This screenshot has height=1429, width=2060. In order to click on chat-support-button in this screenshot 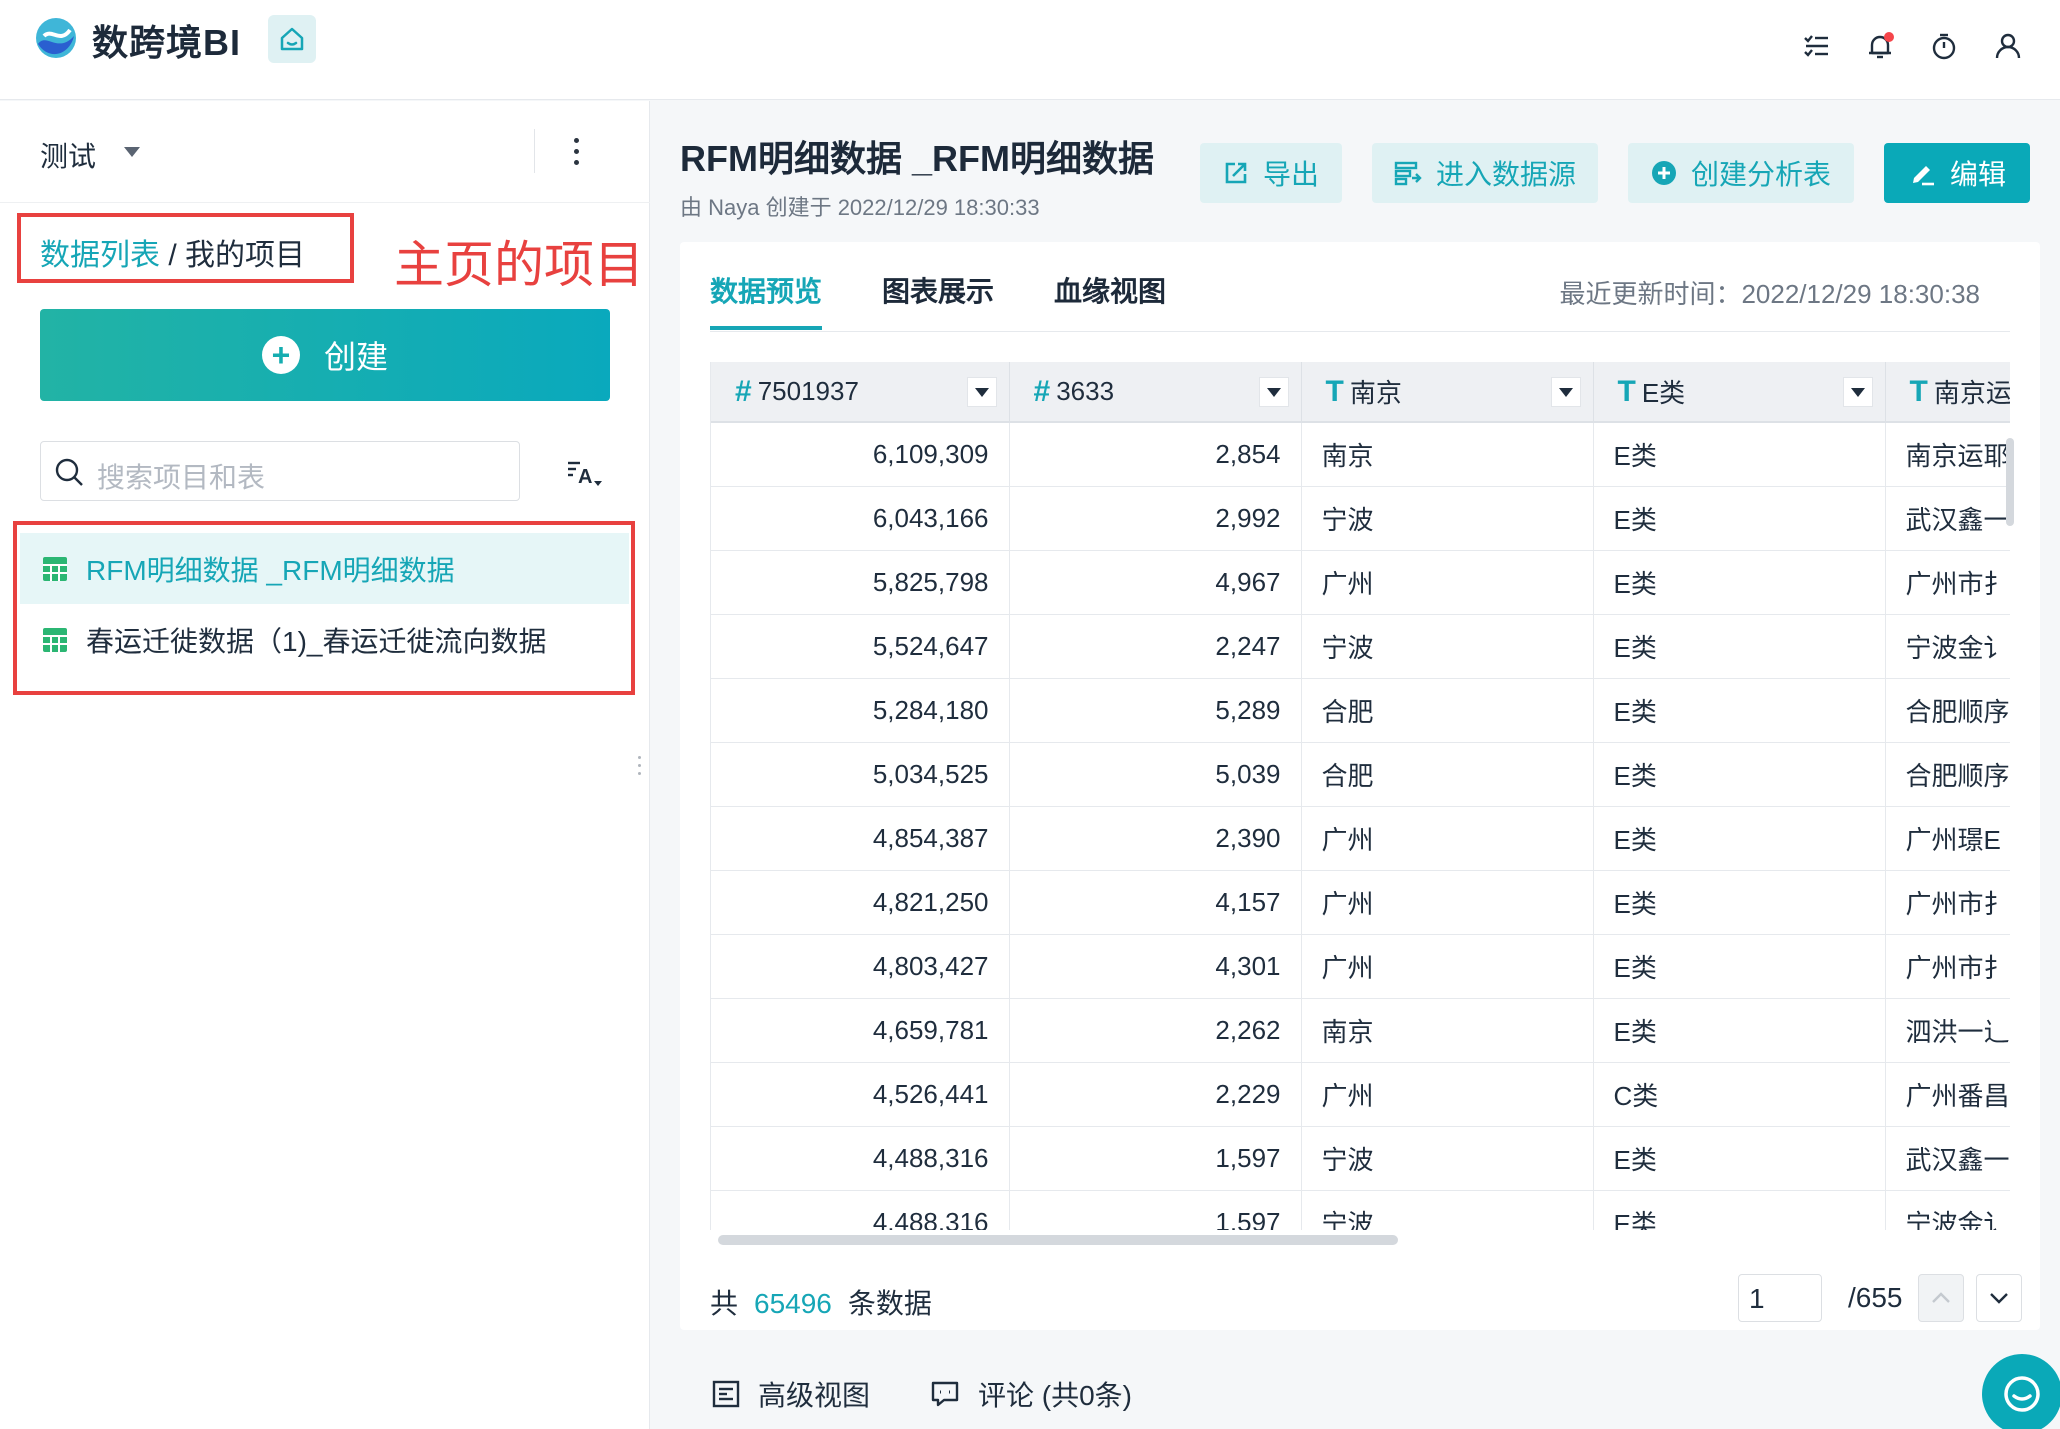, I will do `click(2021, 1391)`.